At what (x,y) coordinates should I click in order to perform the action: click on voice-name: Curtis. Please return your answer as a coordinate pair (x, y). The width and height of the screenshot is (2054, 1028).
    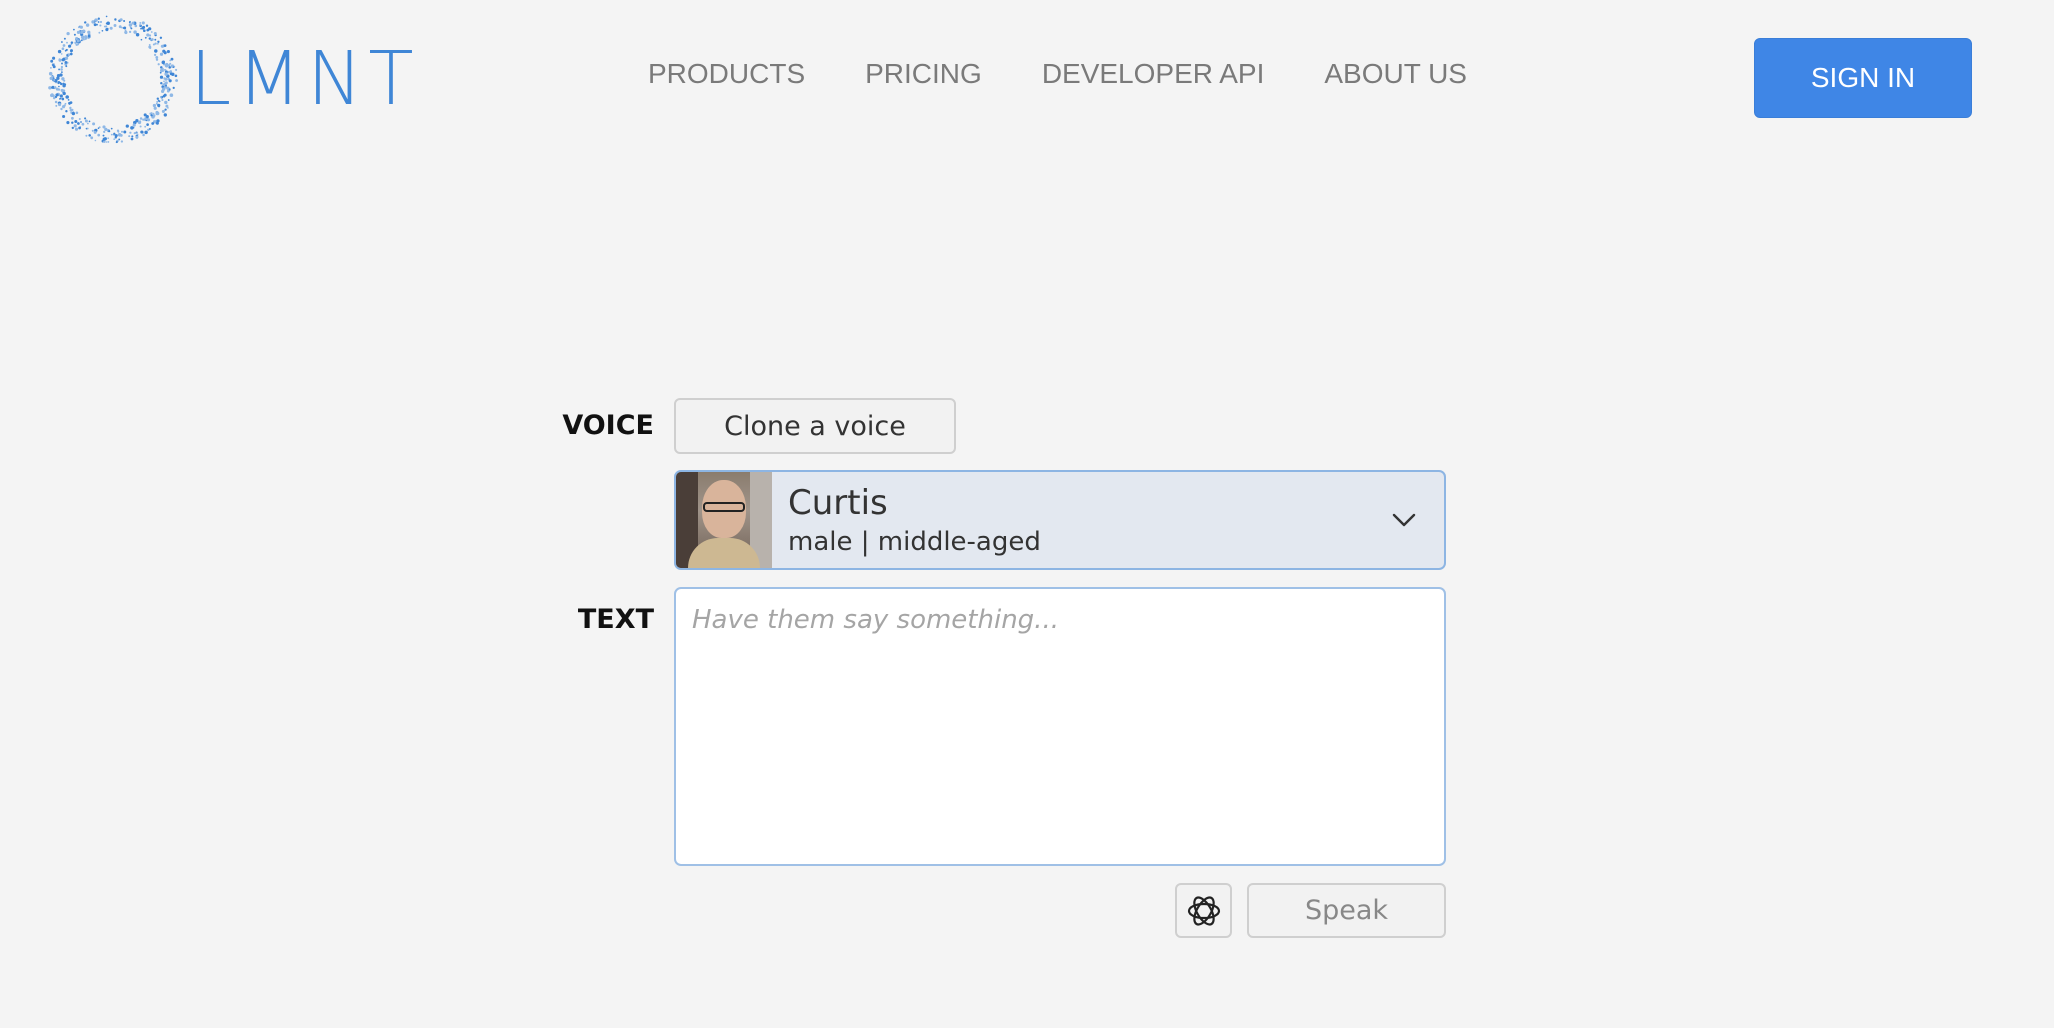
    Looking at the image, I should click on (838, 502).